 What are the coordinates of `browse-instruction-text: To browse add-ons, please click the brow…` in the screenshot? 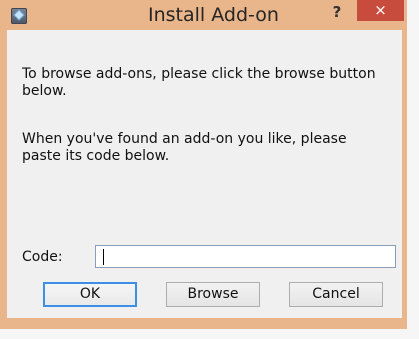 It's located at (199, 82).